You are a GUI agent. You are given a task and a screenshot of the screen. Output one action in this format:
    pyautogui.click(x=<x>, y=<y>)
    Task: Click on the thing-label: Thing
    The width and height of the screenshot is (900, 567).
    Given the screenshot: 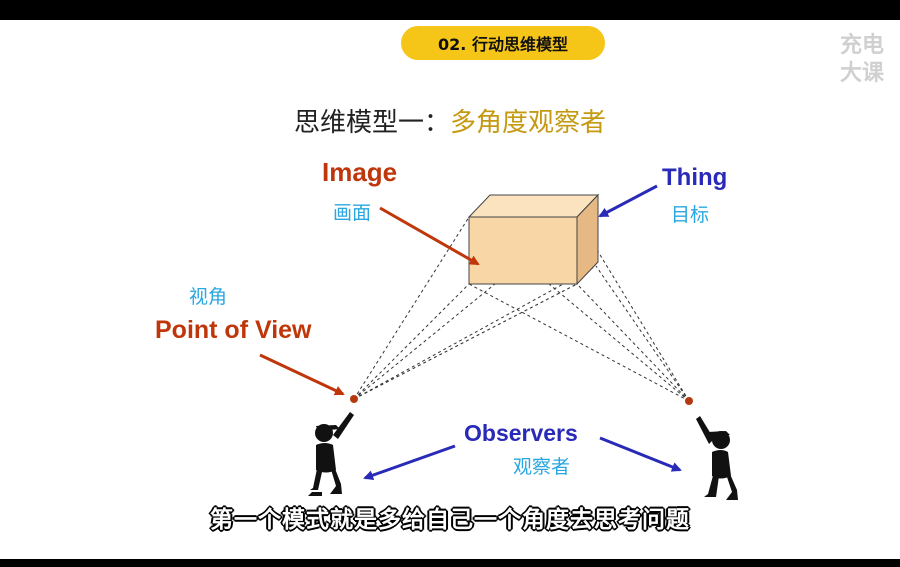 What is the action you would take?
    pyautogui.click(x=695, y=177)
    